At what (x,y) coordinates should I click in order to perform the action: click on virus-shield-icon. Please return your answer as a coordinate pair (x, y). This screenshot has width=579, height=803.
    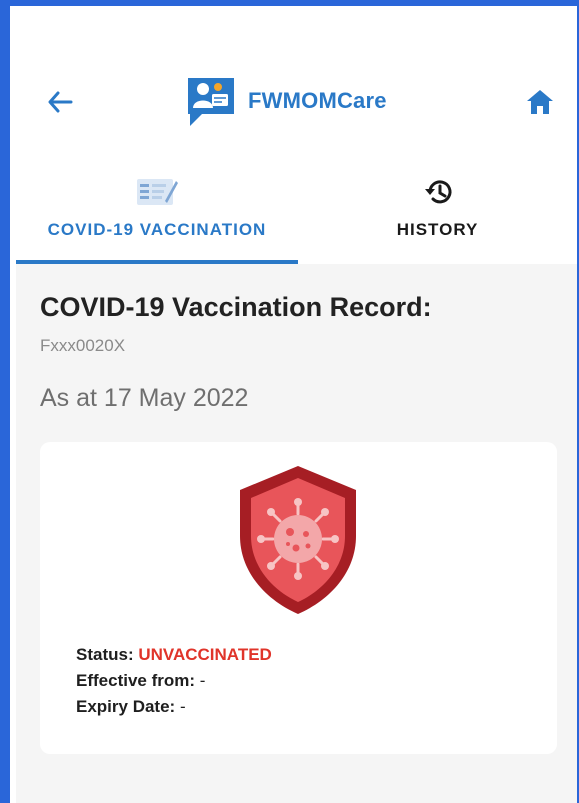
    Looking at the image, I should click on (298, 540).